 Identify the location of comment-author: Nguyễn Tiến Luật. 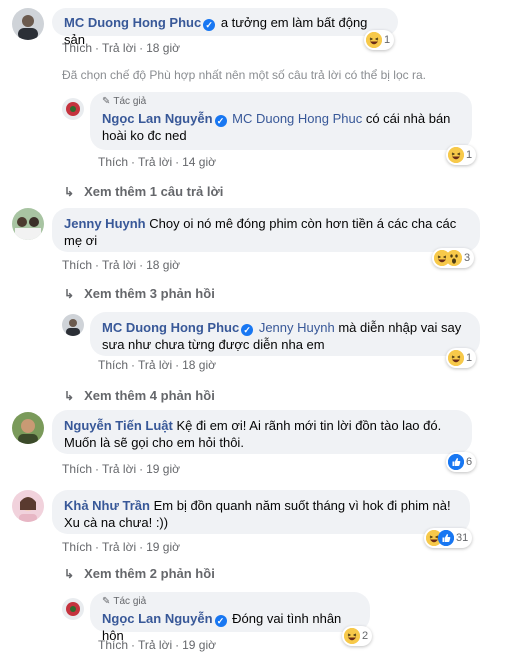
(118, 425).